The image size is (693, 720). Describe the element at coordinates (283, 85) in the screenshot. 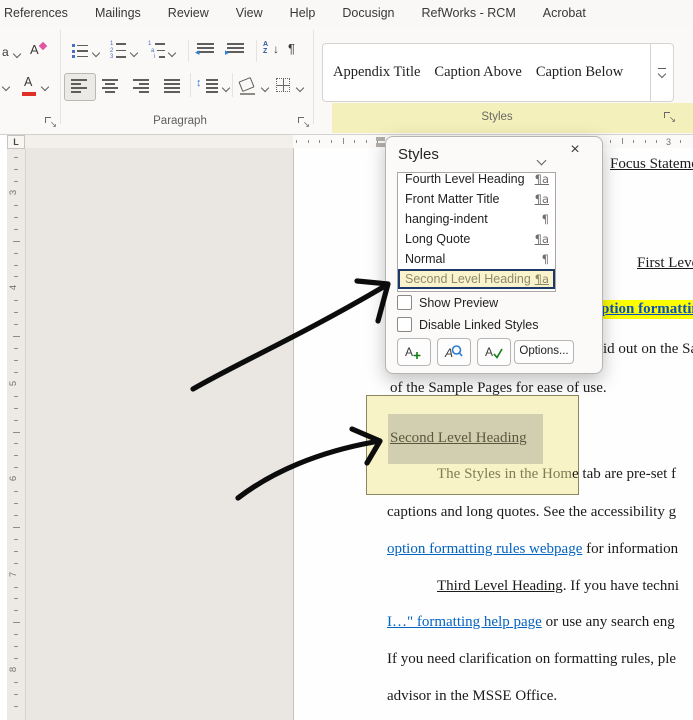

I see `borders-icon` at that location.